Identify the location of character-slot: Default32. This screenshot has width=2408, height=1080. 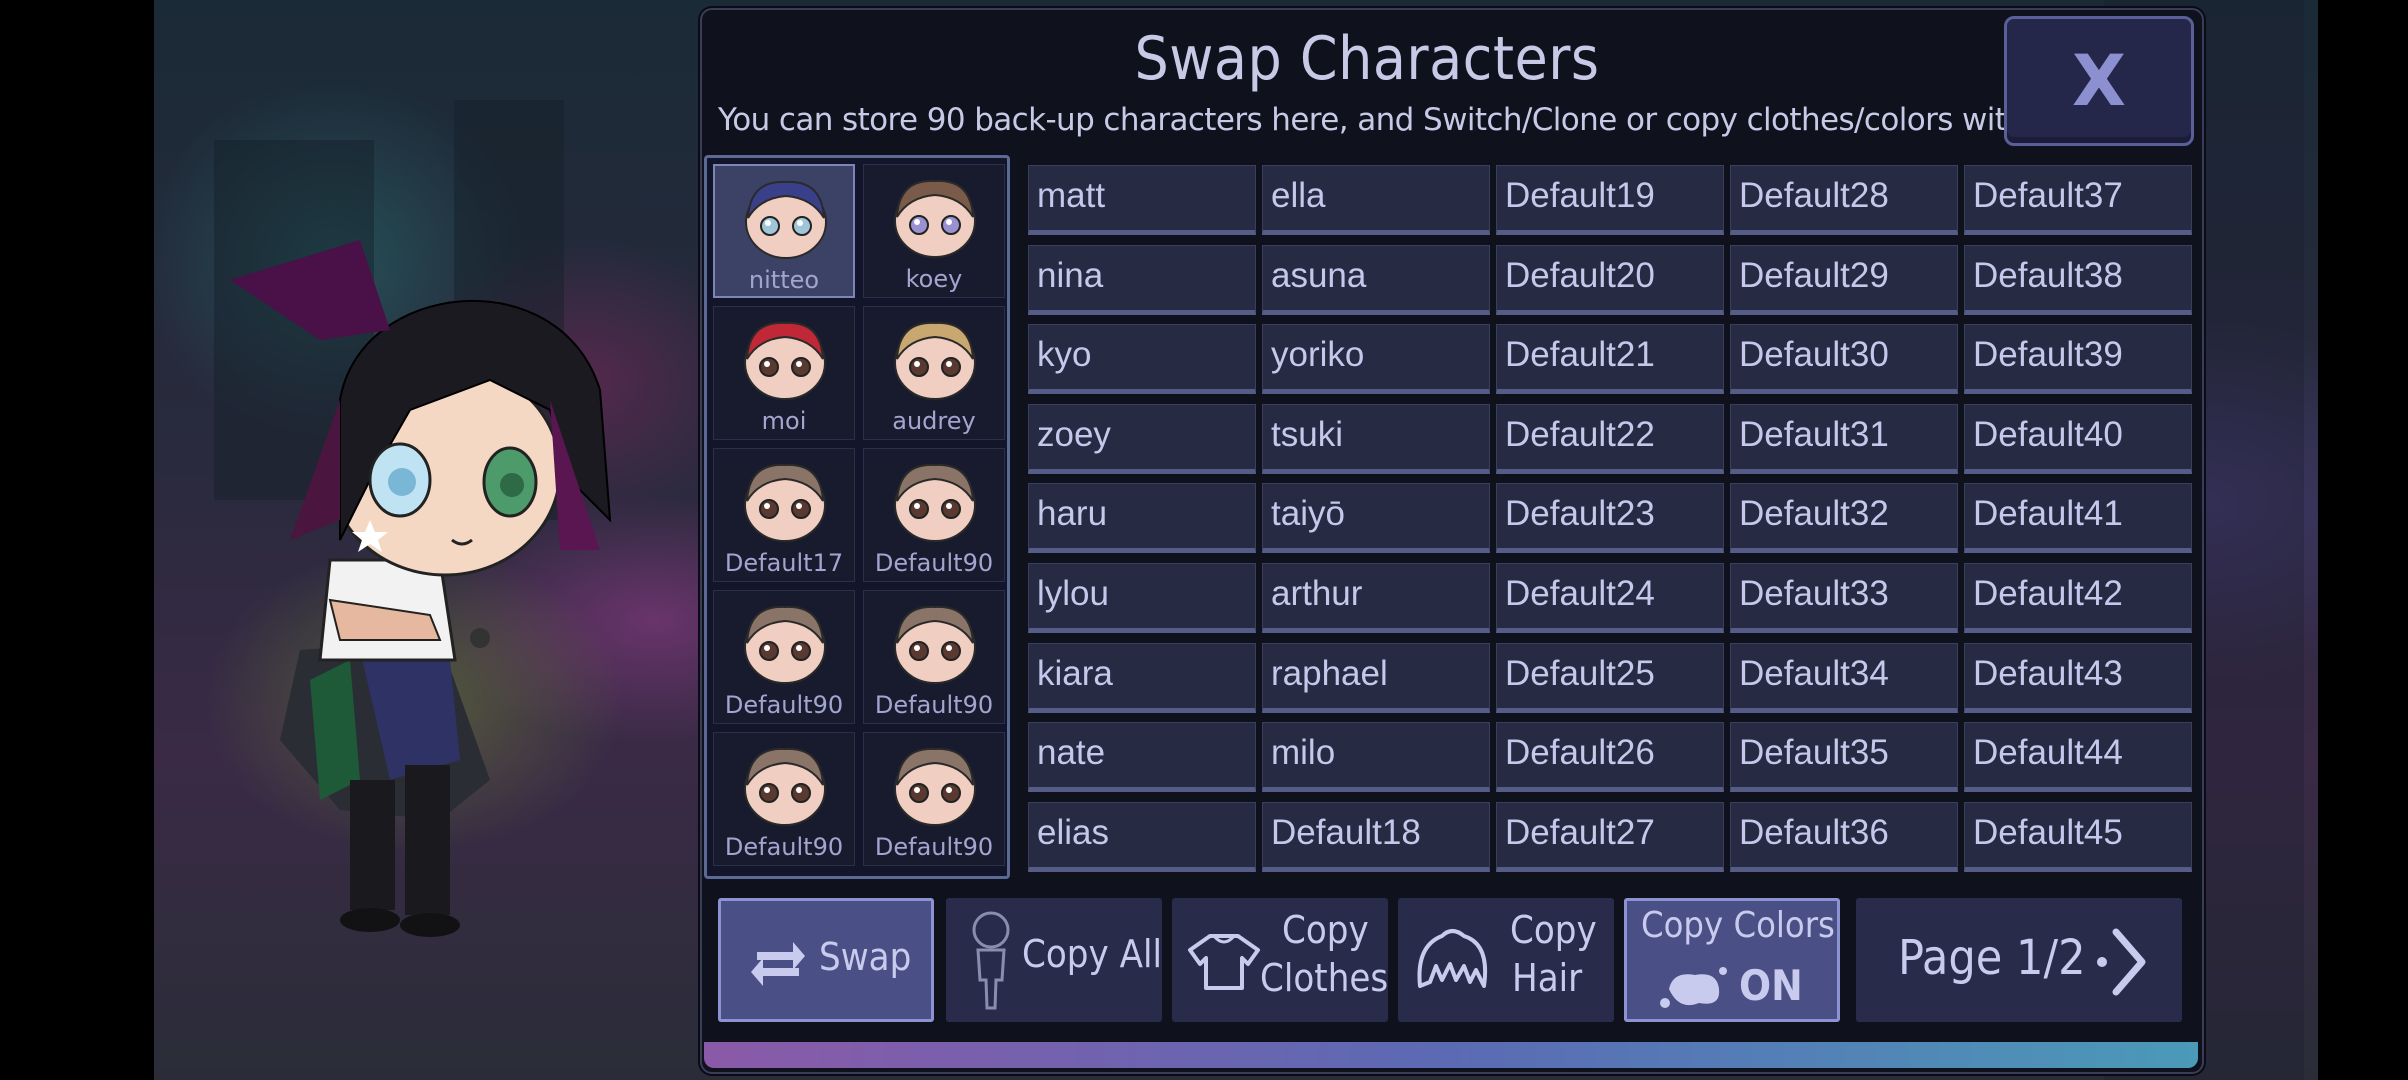
(1844, 518).